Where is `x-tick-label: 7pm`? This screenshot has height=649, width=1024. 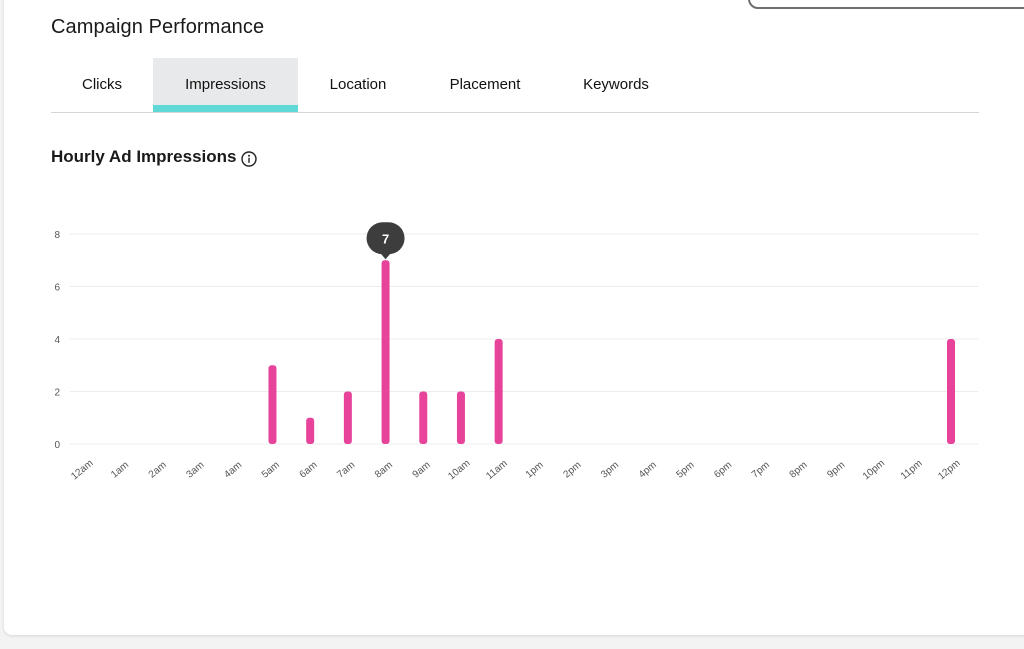
x-tick-label: 7pm is located at coordinates (761, 470).